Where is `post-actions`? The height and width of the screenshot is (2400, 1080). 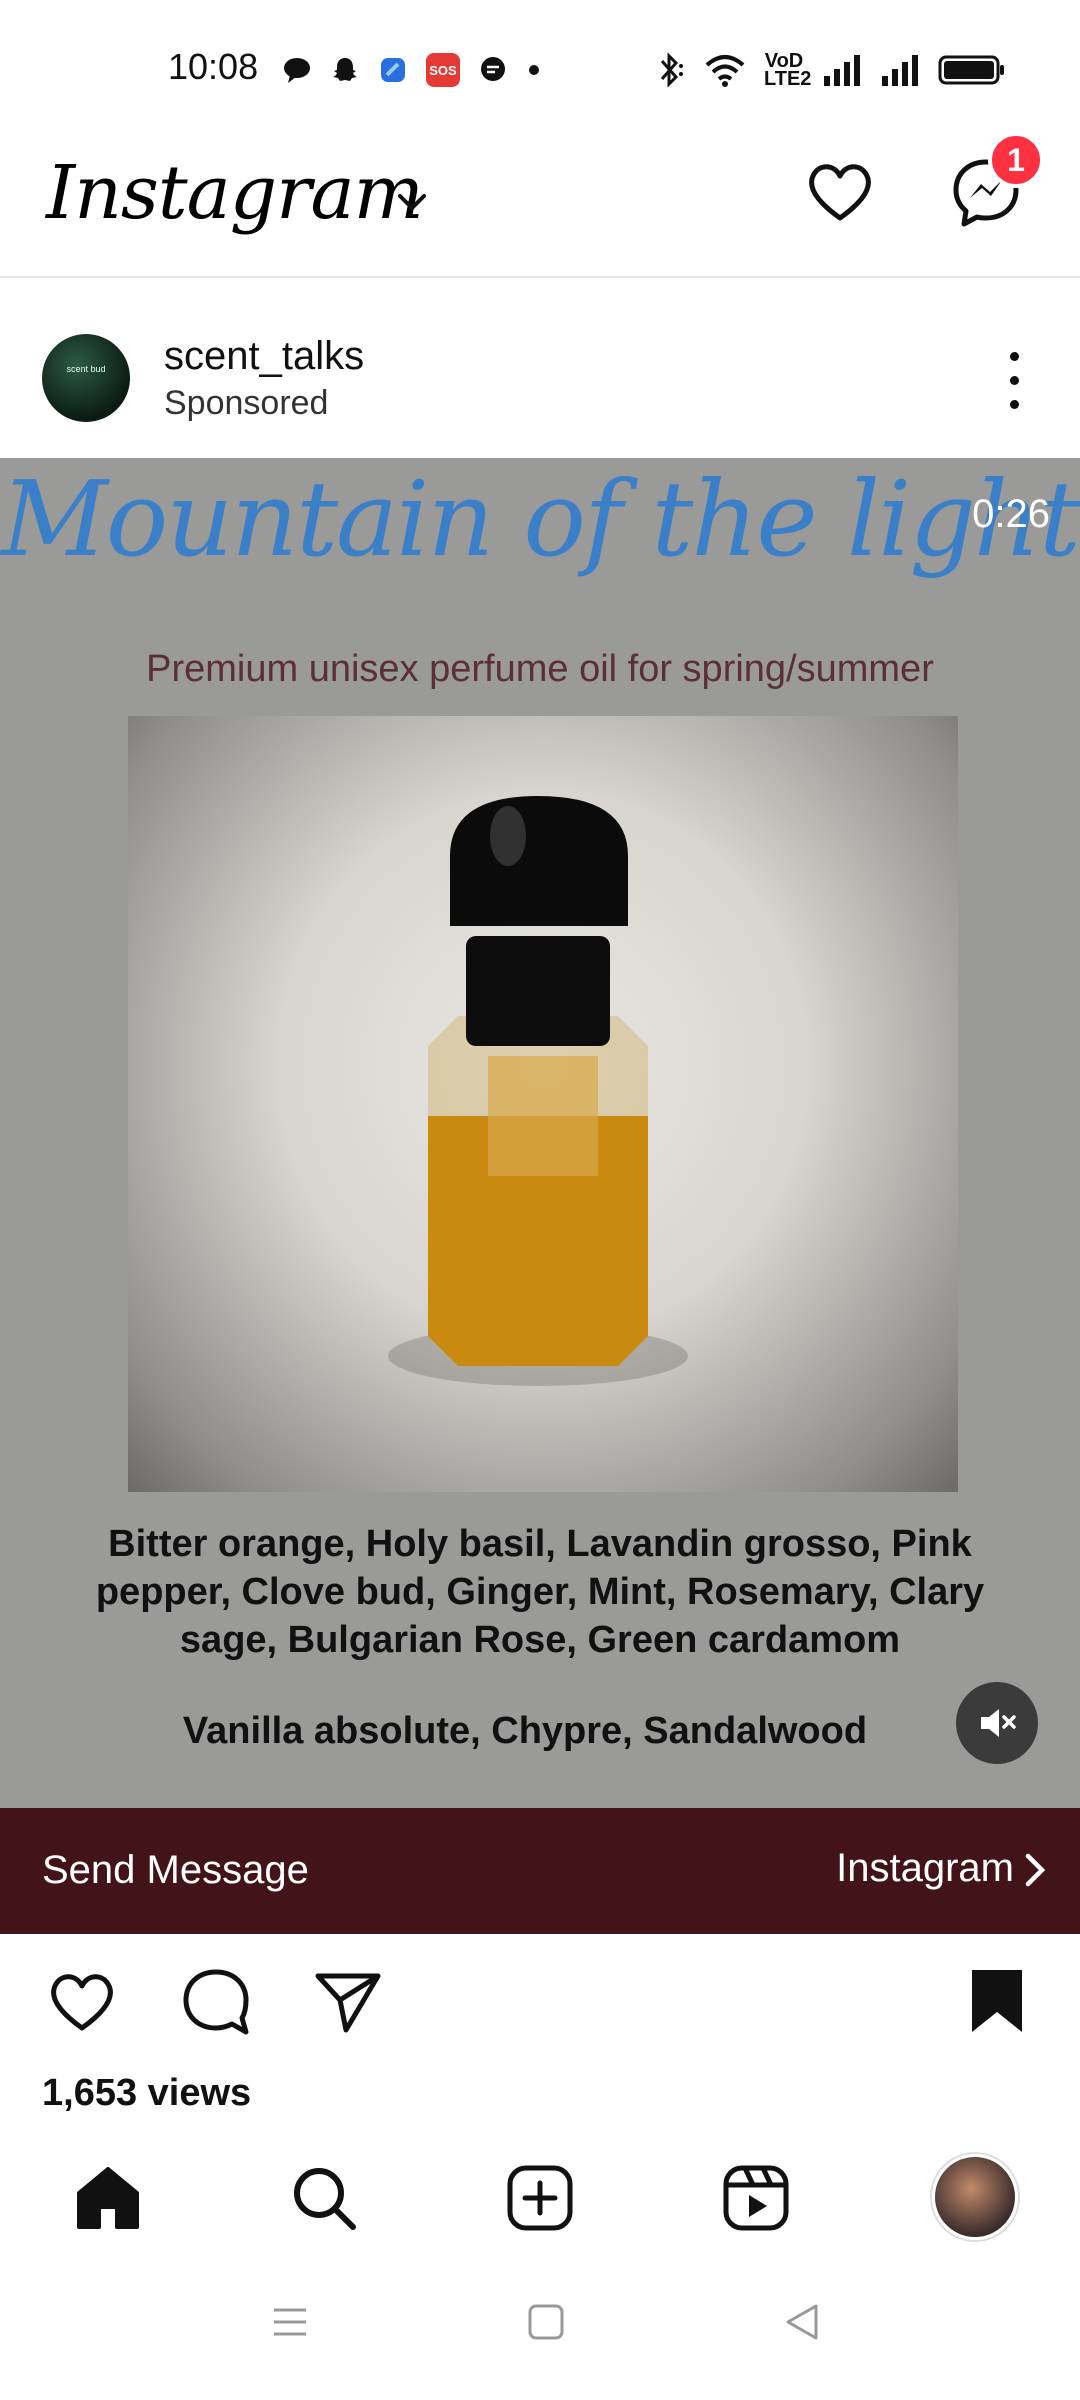
post-actions is located at coordinates (540, 2004).